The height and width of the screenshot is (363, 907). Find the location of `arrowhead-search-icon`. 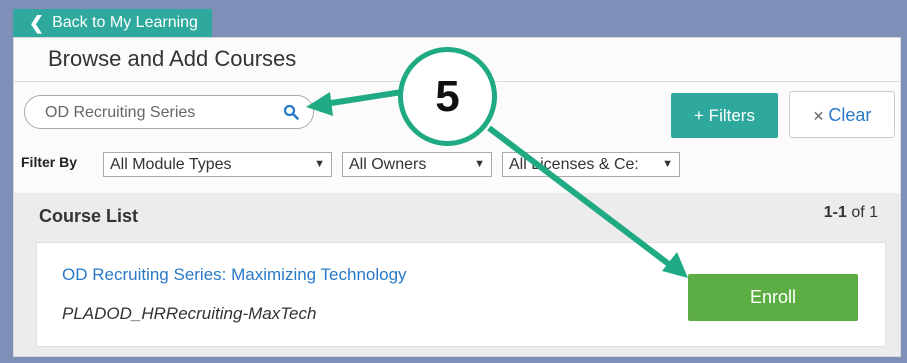

arrowhead-search-icon is located at coordinates (319, 104).